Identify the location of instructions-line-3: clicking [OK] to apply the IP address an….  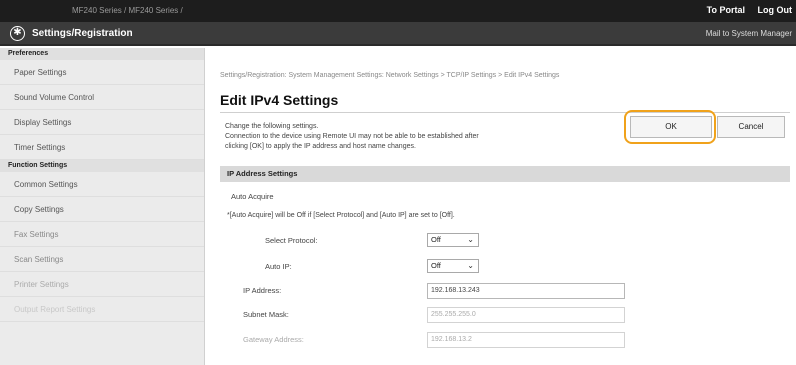
(320, 146).